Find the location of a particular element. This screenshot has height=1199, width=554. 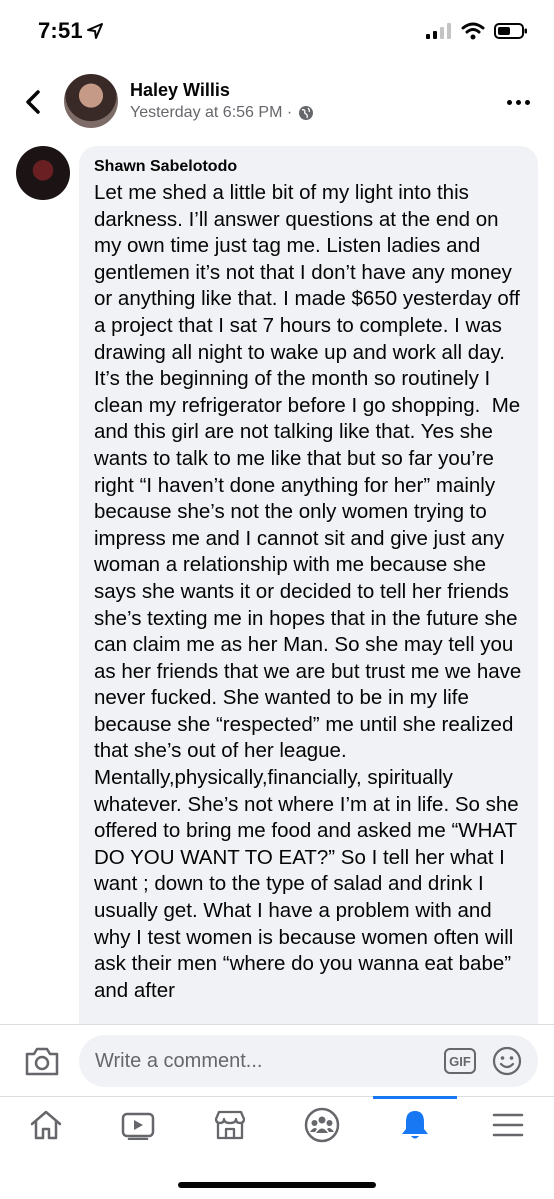

comment-author: Shawn Sabelotodo is located at coordinates (165, 167).